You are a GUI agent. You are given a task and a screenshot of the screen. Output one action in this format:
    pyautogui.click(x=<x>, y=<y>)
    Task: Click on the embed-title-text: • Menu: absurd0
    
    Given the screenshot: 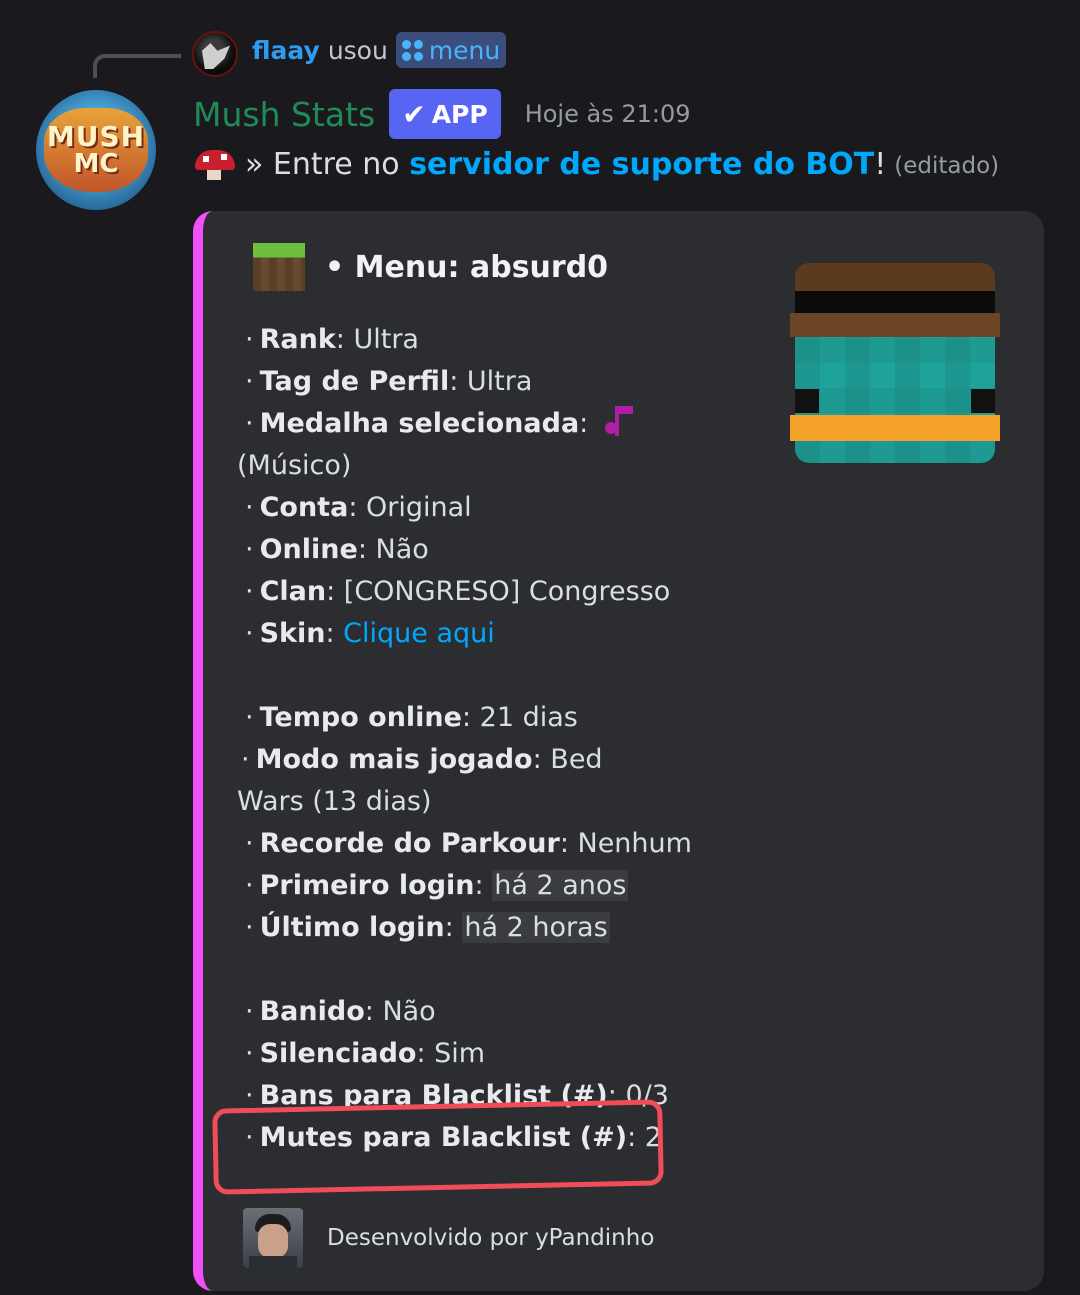 What is the action you would take?
    pyautogui.click(x=467, y=267)
    